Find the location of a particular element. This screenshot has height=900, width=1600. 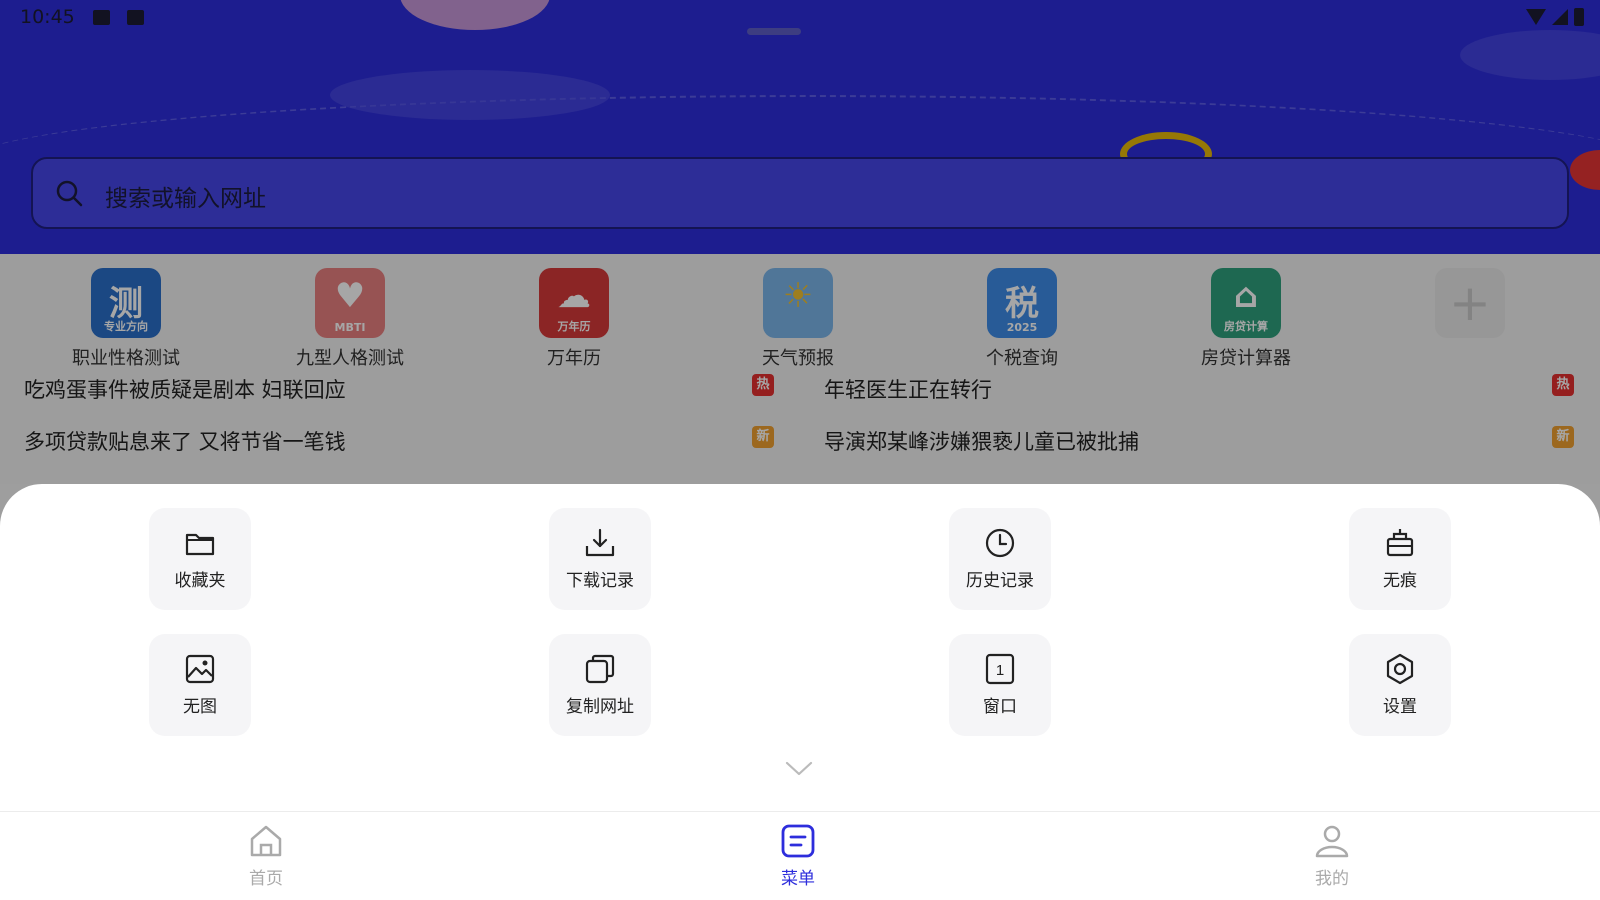

nav-menu: 菜单 is located at coordinates (798, 855).